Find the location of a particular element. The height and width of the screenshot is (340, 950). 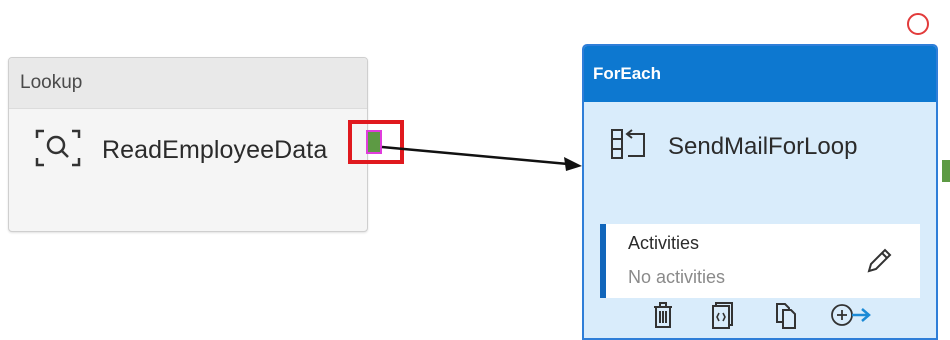

foreach-header: ForEach is located at coordinates (760, 74).